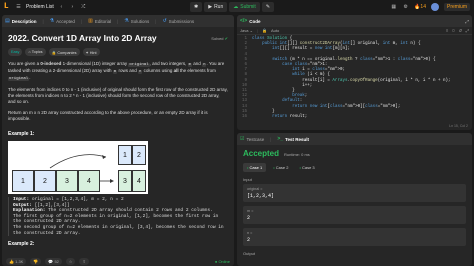 This screenshot has height=266, width=474. I want to click on submit-button: ☁ Submit, so click(244, 7).